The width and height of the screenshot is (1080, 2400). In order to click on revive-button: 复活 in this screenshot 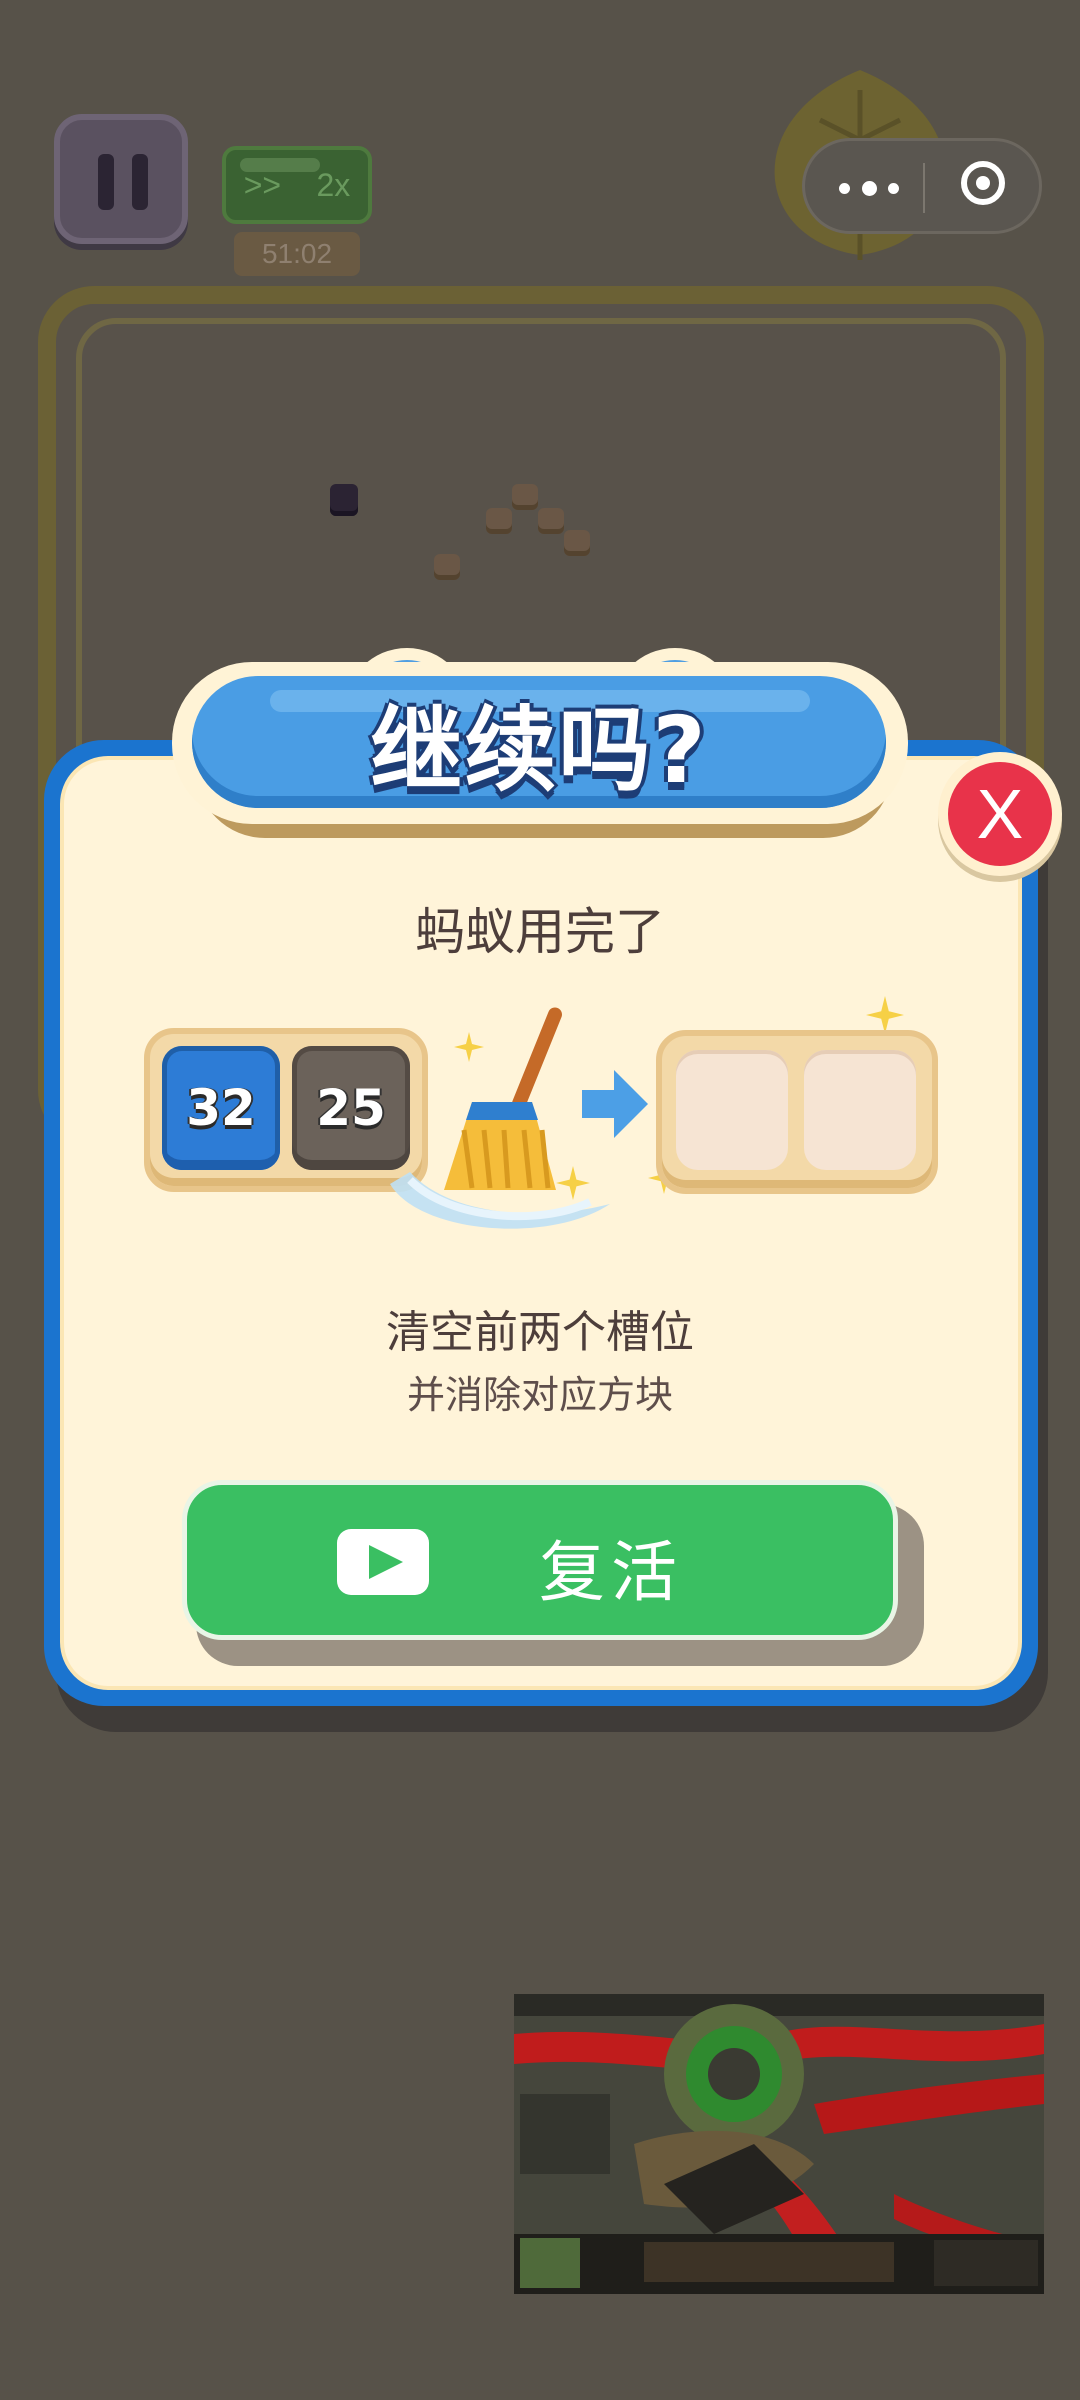, I will do `click(540, 1560)`.